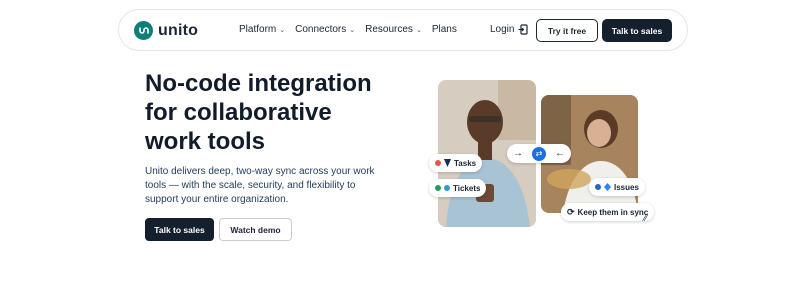 The height and width of the screenshot is (283, 800). What do you see at coordinates (467, 188) in the screenshot?
I see `tickets-label: Tickets` at bounding box center [467, 188].